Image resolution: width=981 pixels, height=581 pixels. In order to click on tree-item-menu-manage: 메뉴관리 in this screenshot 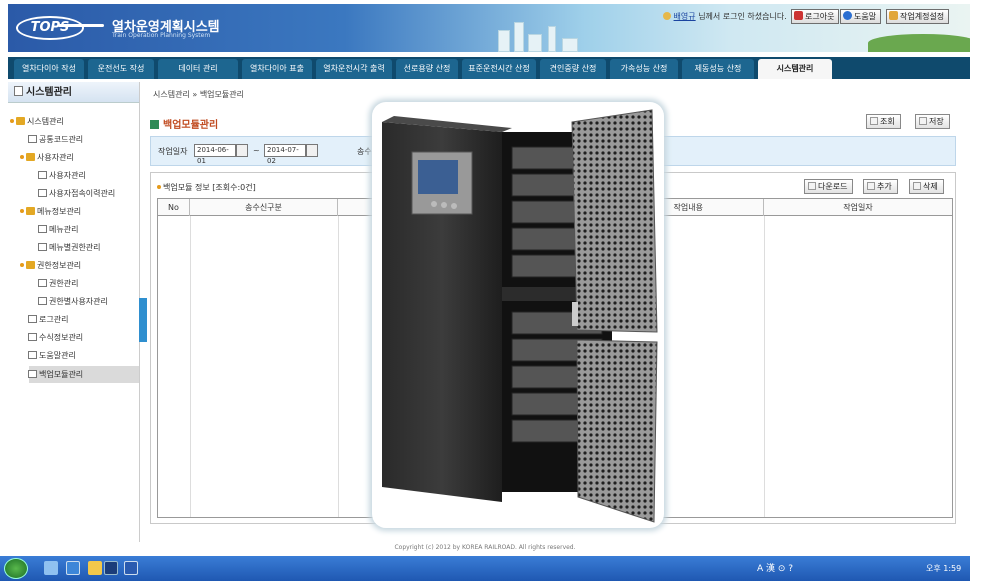, I will do `click(58, 229)`.